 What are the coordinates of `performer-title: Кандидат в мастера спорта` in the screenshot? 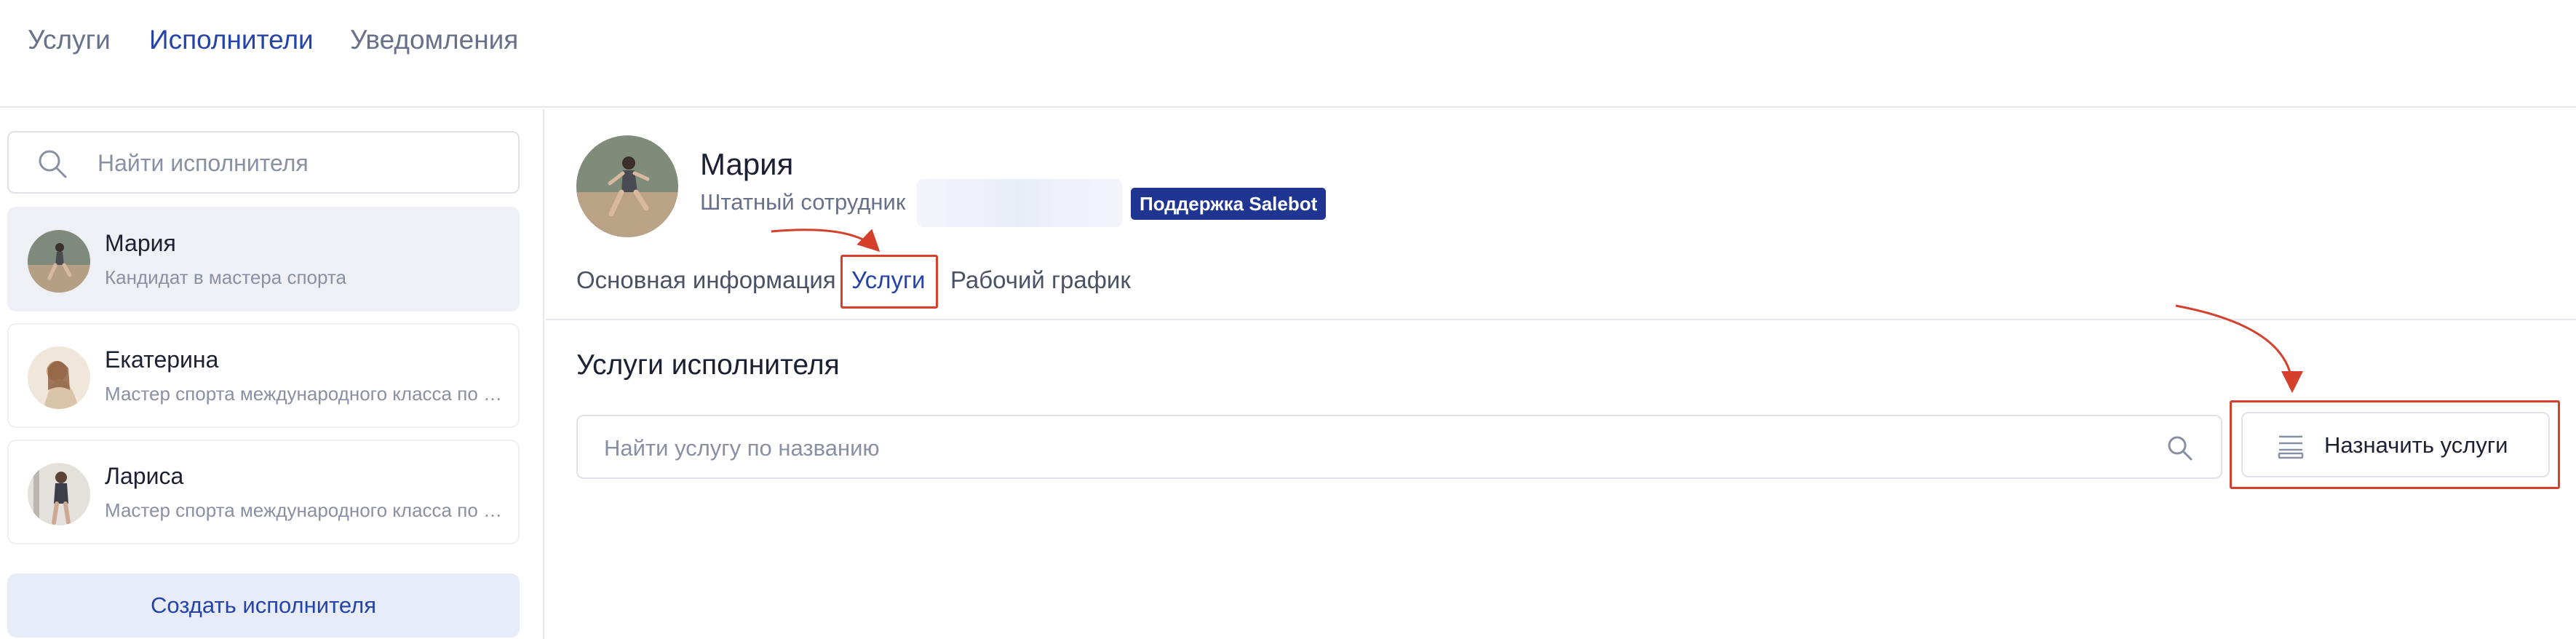 It's located at (225, 277).